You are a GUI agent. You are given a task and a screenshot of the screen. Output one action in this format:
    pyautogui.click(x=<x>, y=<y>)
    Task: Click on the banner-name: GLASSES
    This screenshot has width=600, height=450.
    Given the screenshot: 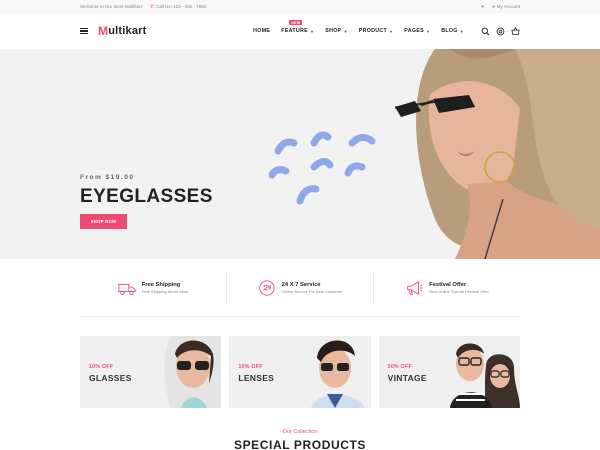 What is the action you would take?
    pyautogui.click(x=110, y=378)
    